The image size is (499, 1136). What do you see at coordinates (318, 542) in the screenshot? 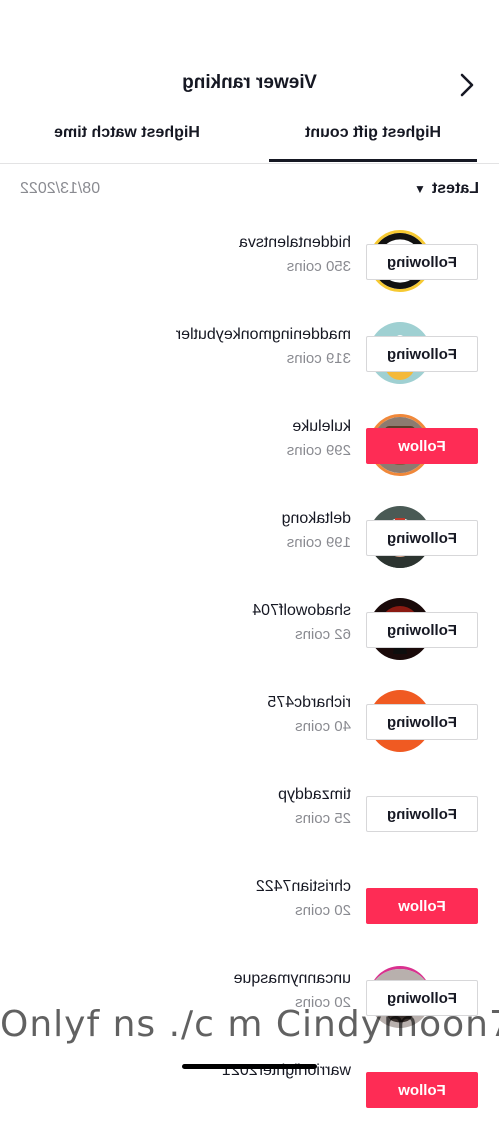
I see `coin-count: 199 coins` at bounding box center [318, 542].